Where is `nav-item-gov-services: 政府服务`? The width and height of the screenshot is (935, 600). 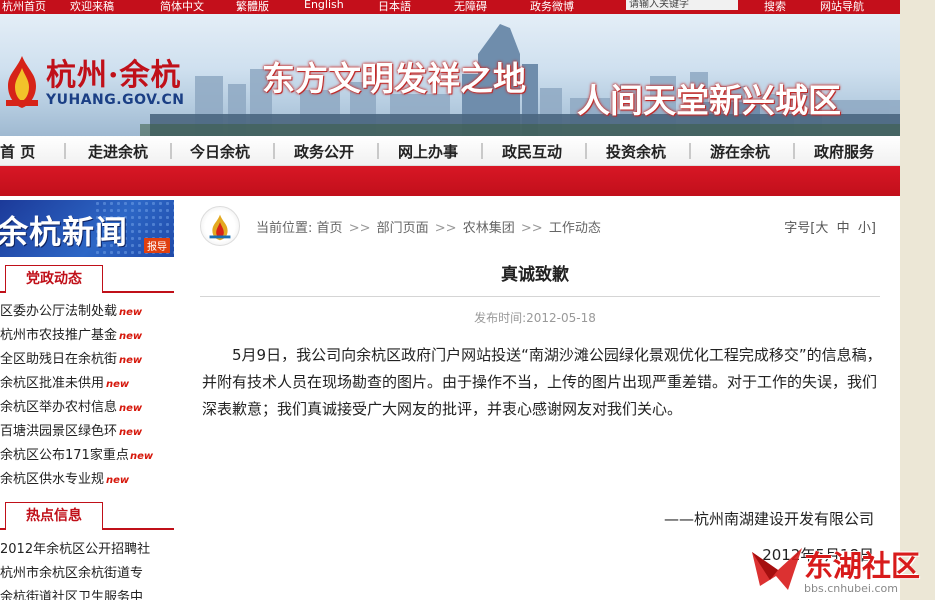 nav-item-gov-services: 政府服务 is located at coordinates (844, 151).